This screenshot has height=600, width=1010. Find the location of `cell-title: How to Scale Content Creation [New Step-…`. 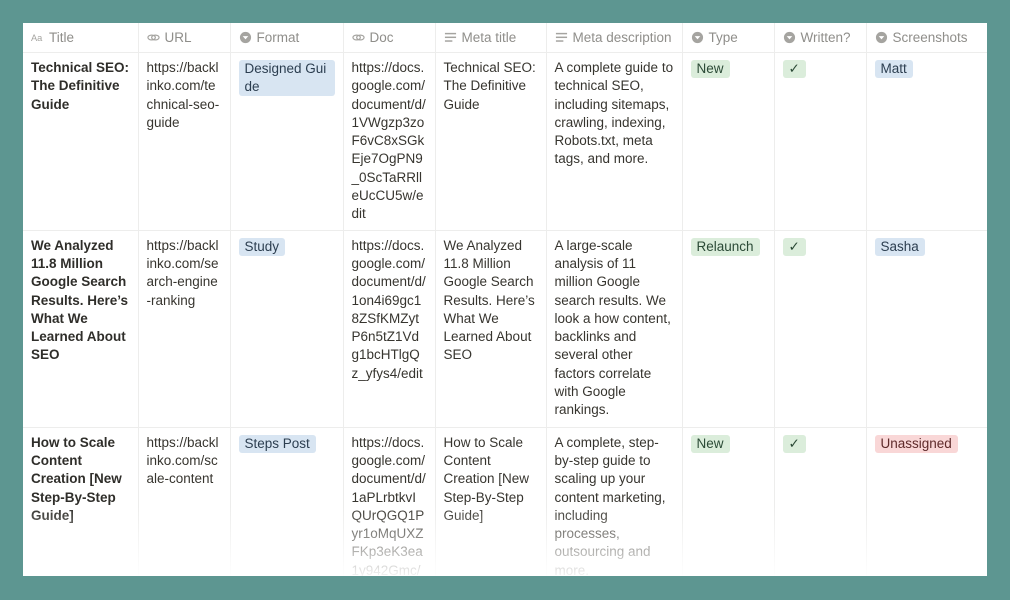

cell-title: How to Scale Content Creation [New Step-… is located at coordinates (81, 501).